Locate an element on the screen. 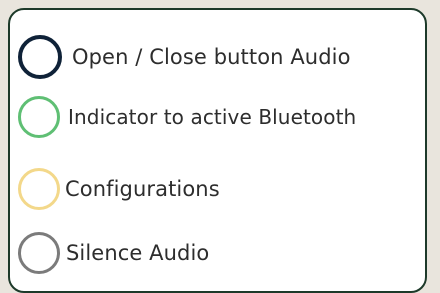 The image size is (440, 293). legend-item-bluetooth-indicator: Indicator to active Bluetooth is located at coordinates (187, 117).